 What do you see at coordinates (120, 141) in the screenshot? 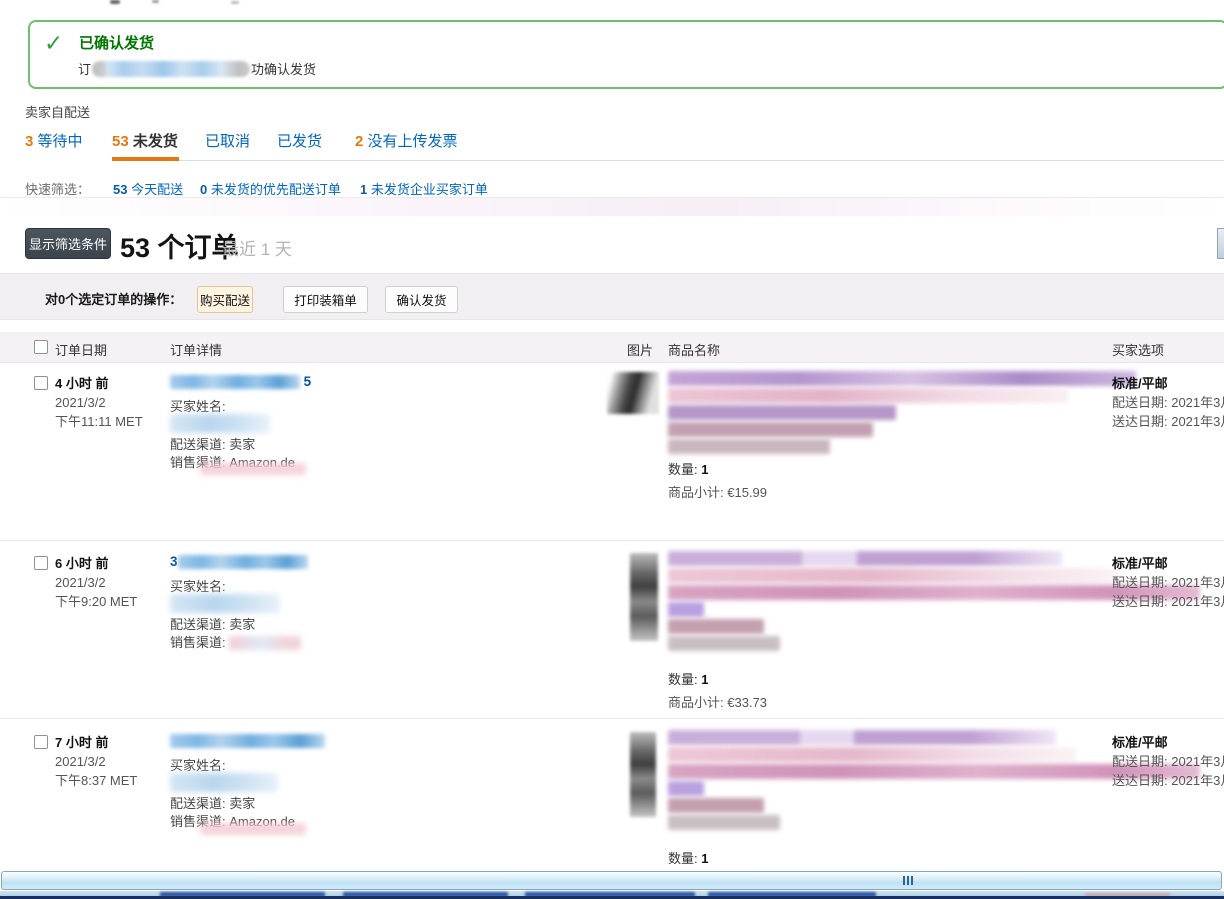
I see `tab-count: 53` at bounding box center [120, 141].